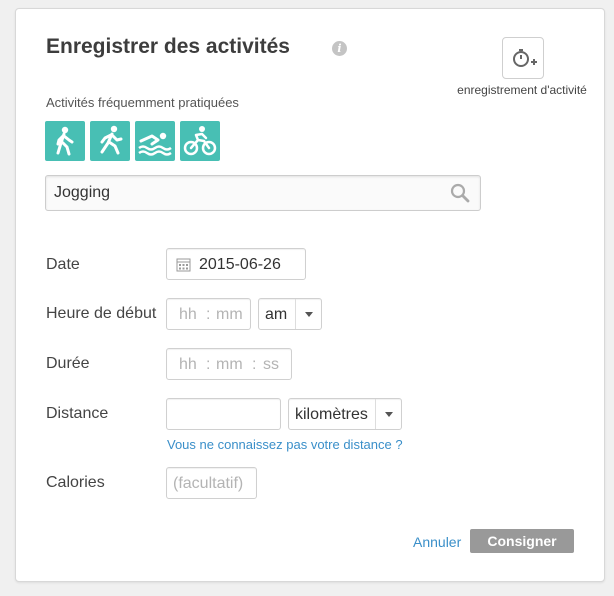 This screenshot has width=614, height=596. What do you see at coordinates (223, 414) in the screenshot?
I see `distance-input` at bounding box center [223, 414].